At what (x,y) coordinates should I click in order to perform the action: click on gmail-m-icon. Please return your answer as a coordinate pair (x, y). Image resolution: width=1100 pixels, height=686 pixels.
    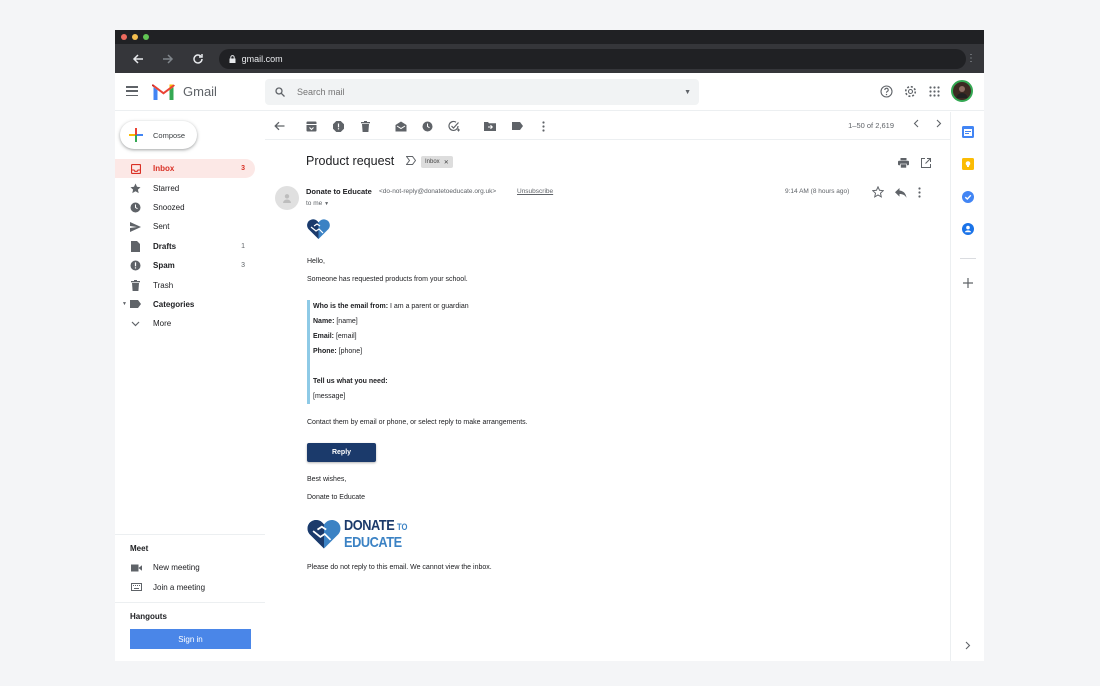
    Looking at the image, I should click on (163, 92).